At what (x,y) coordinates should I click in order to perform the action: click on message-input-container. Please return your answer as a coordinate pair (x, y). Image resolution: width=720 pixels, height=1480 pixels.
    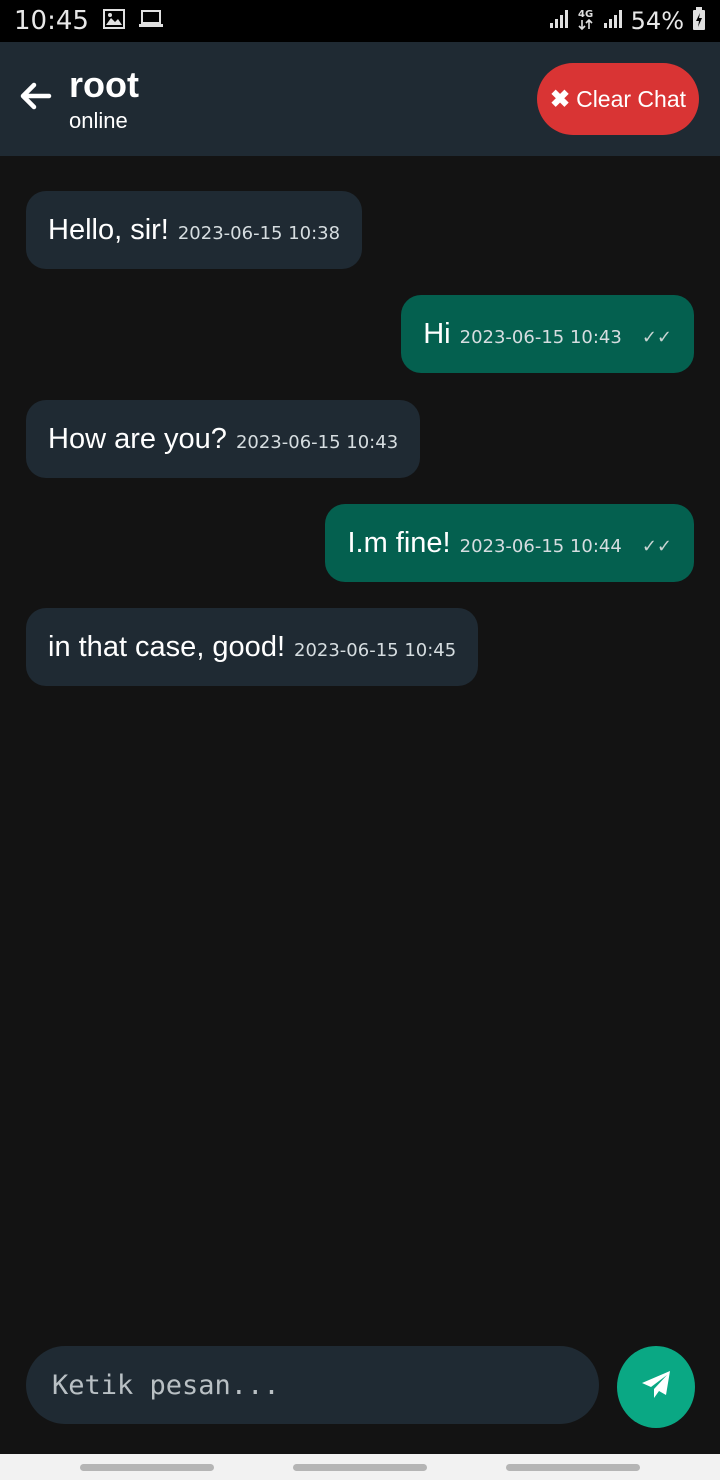
    Looking at the image, I should click on (312, 1385).